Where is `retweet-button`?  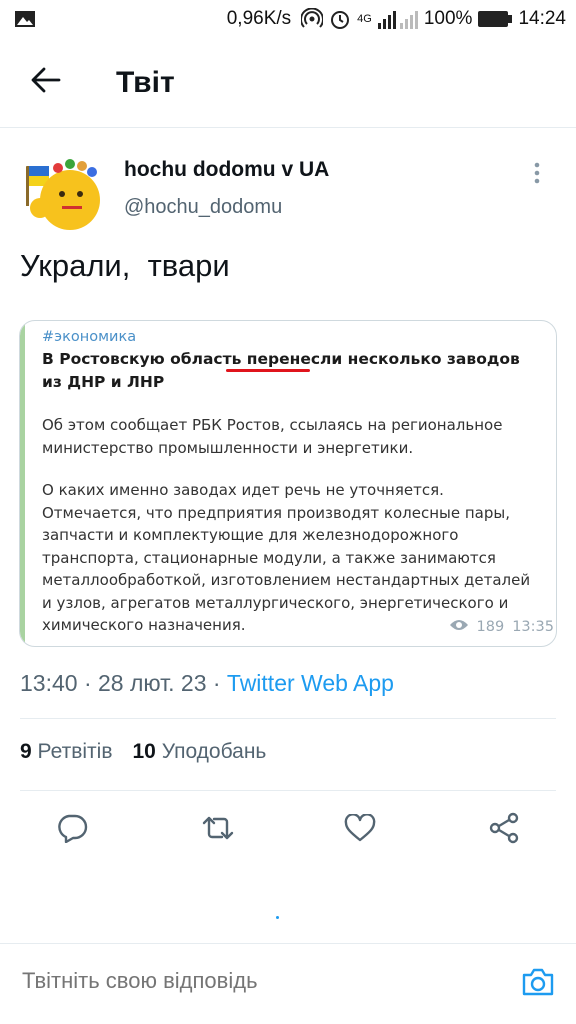
retweet-button is located at coordinates (218, 830).